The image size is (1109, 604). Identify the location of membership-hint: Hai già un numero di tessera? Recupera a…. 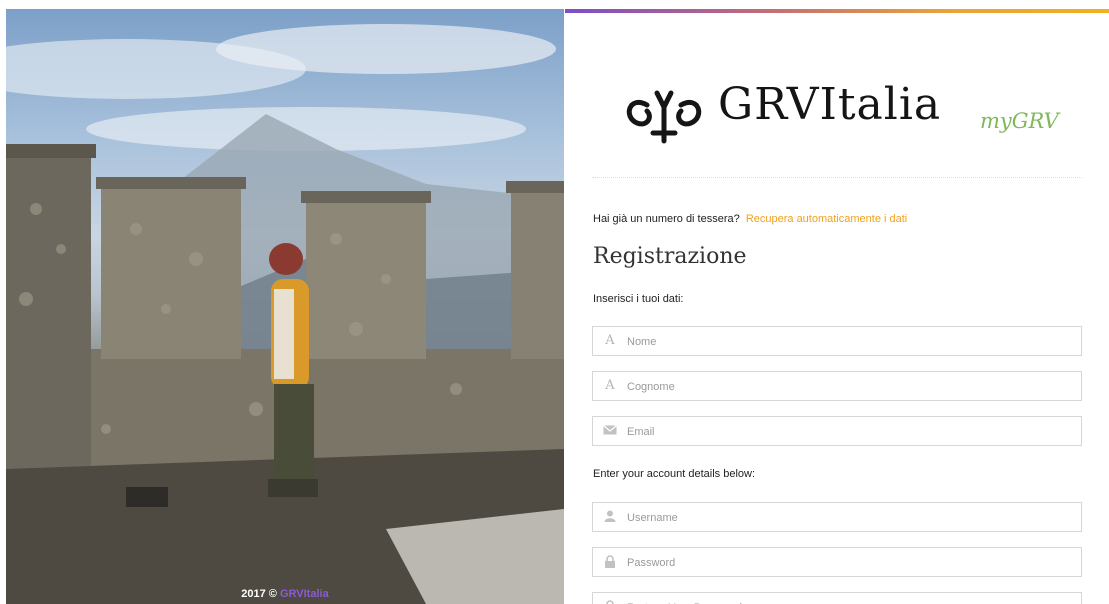
(750, 219).